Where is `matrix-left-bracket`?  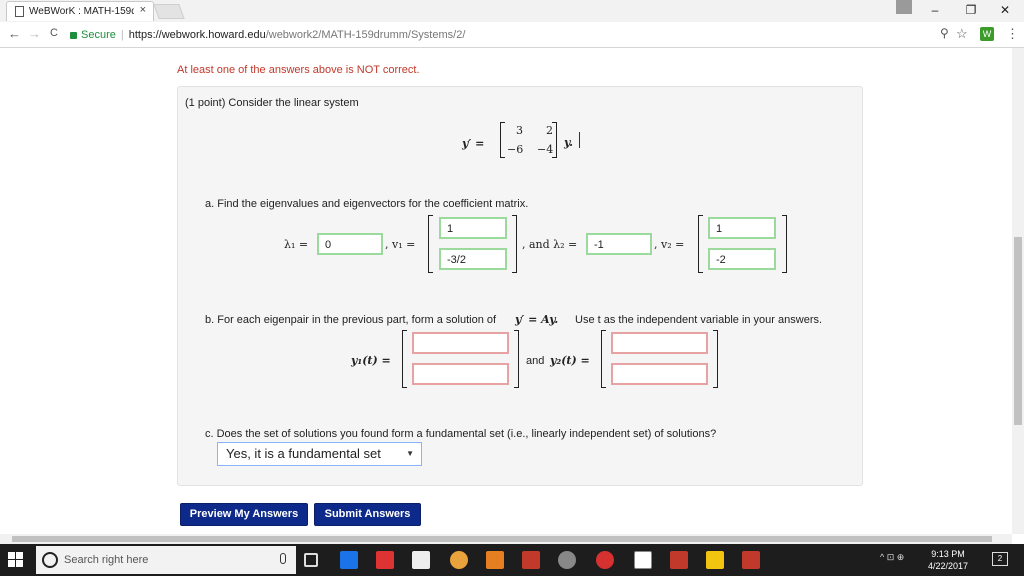
matrix-left-bracket is located at coordinates (502, 140).